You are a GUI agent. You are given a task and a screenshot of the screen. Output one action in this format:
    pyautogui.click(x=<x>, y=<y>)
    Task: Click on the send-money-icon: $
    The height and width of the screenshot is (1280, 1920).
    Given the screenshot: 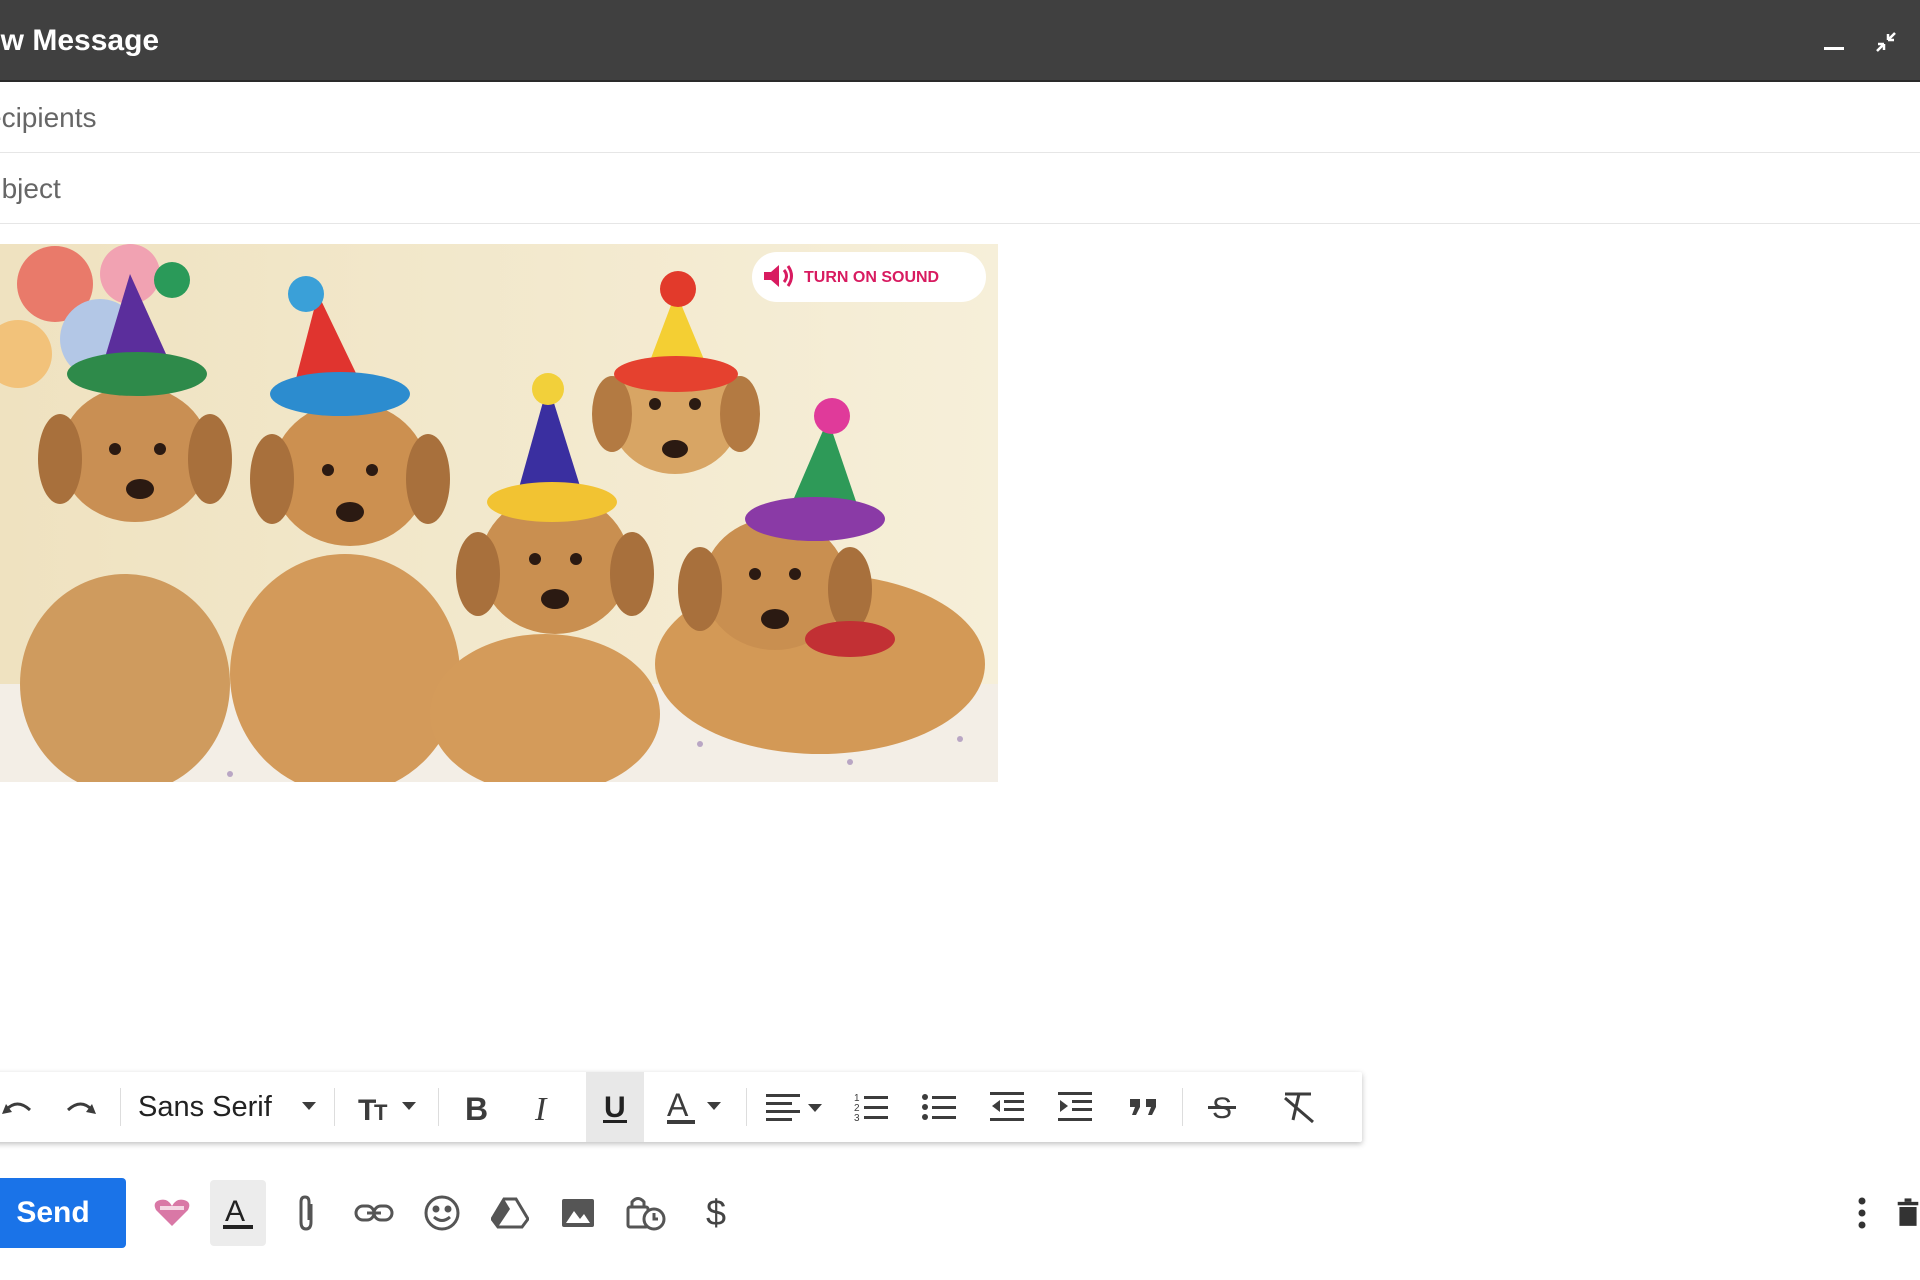 What is the action you would take?
    pyautogui.click(x=716, y=1213)
    